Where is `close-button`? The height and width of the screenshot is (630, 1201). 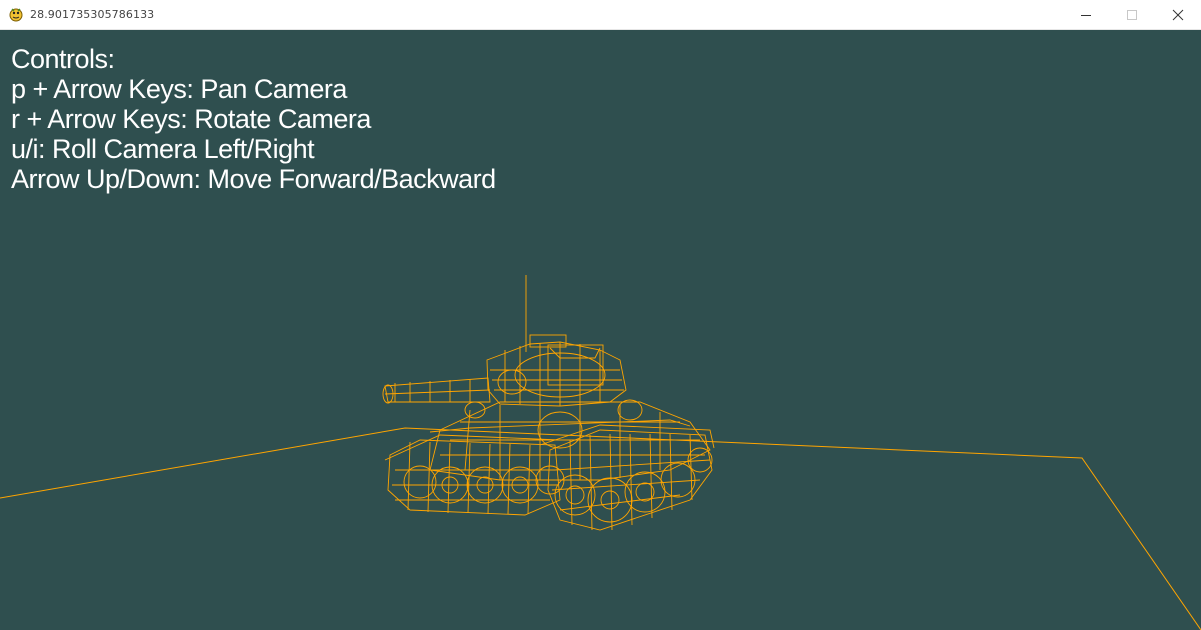
close-button is located at coordinates (1178, 15).